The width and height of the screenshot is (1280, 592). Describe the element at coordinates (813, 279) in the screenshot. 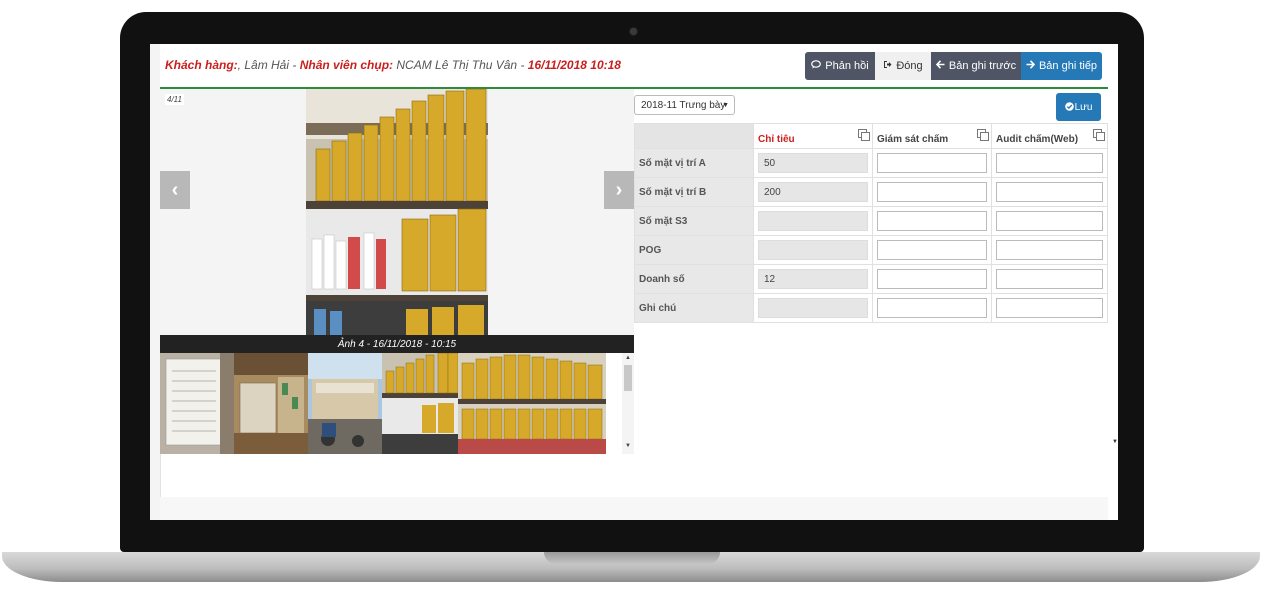

I see `target-value: 12` at that location.